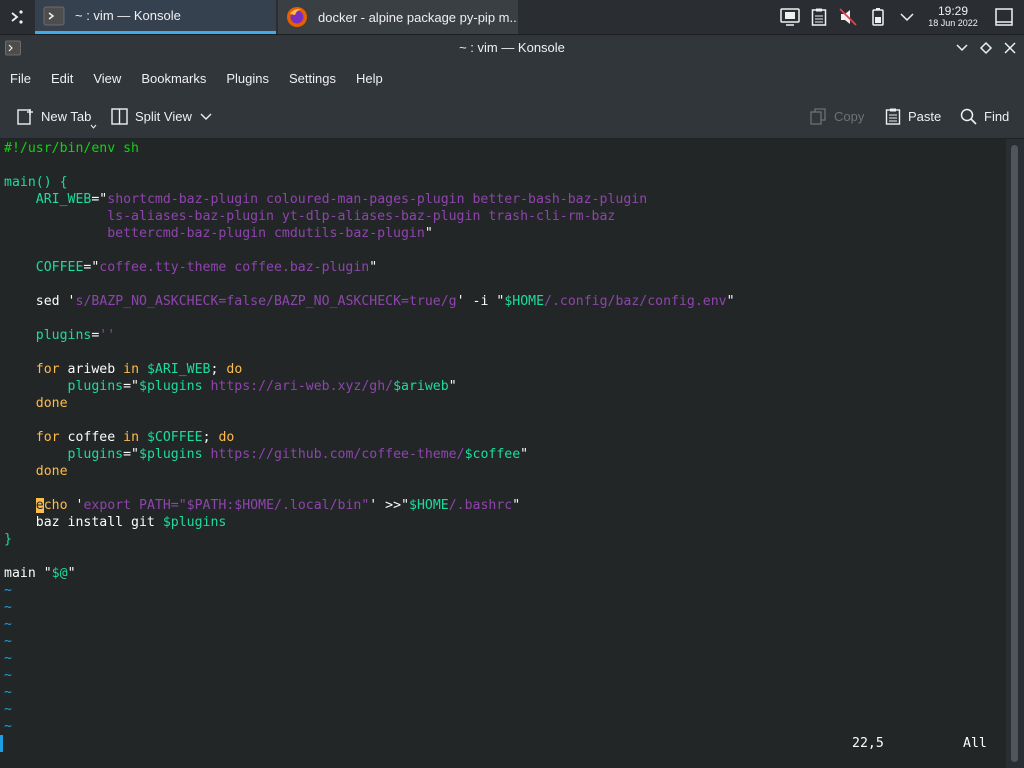 The width and height of the screenshot is (1024, 768). Describe the element at coordinates (953, 23) in the screenshot. I see `clock-date: 18 Jun 2022` at that location.